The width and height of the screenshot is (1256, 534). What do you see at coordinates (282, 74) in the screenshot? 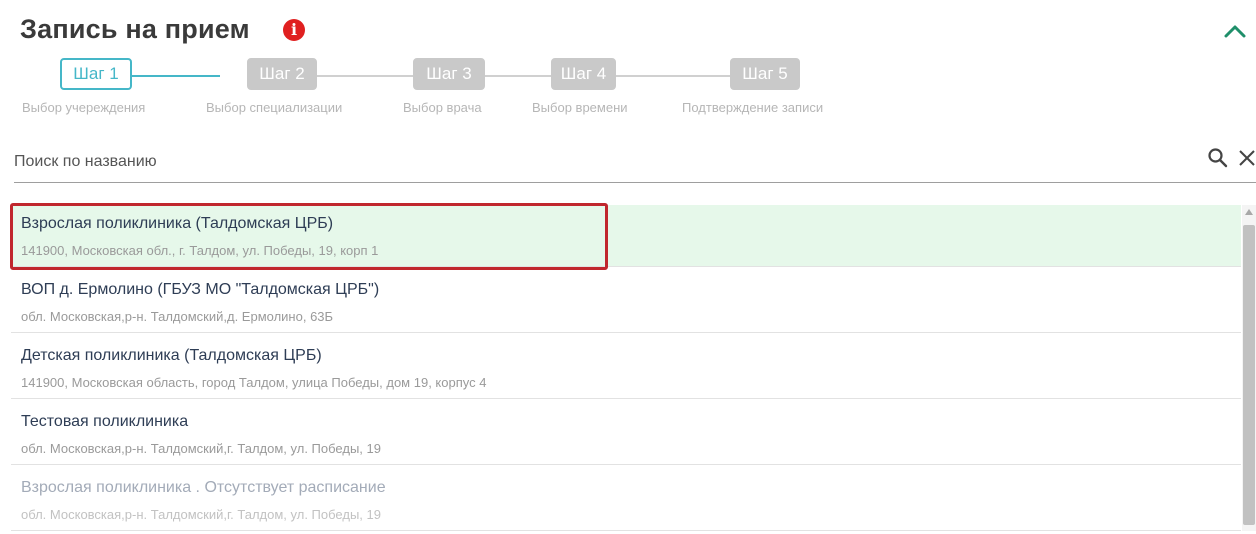
I see `step-2: Шаг 2` at bounding box center [282, 74].